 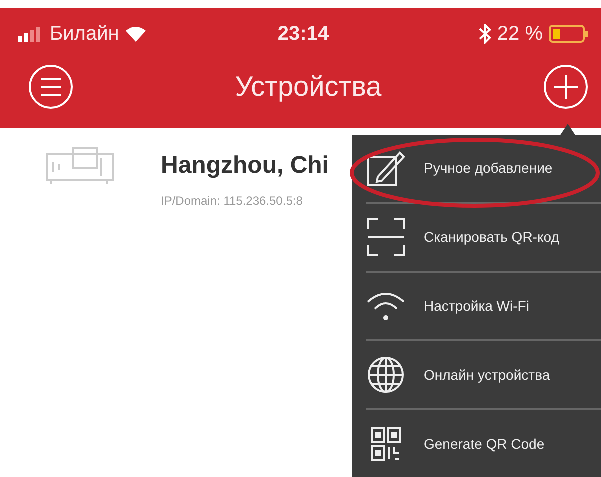 I want to click on menu-icon, so click(x=51, y=87).